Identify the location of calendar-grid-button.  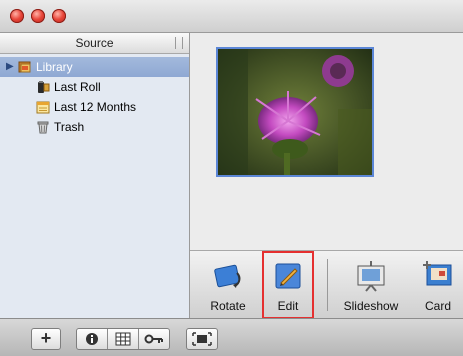
(123, 339).